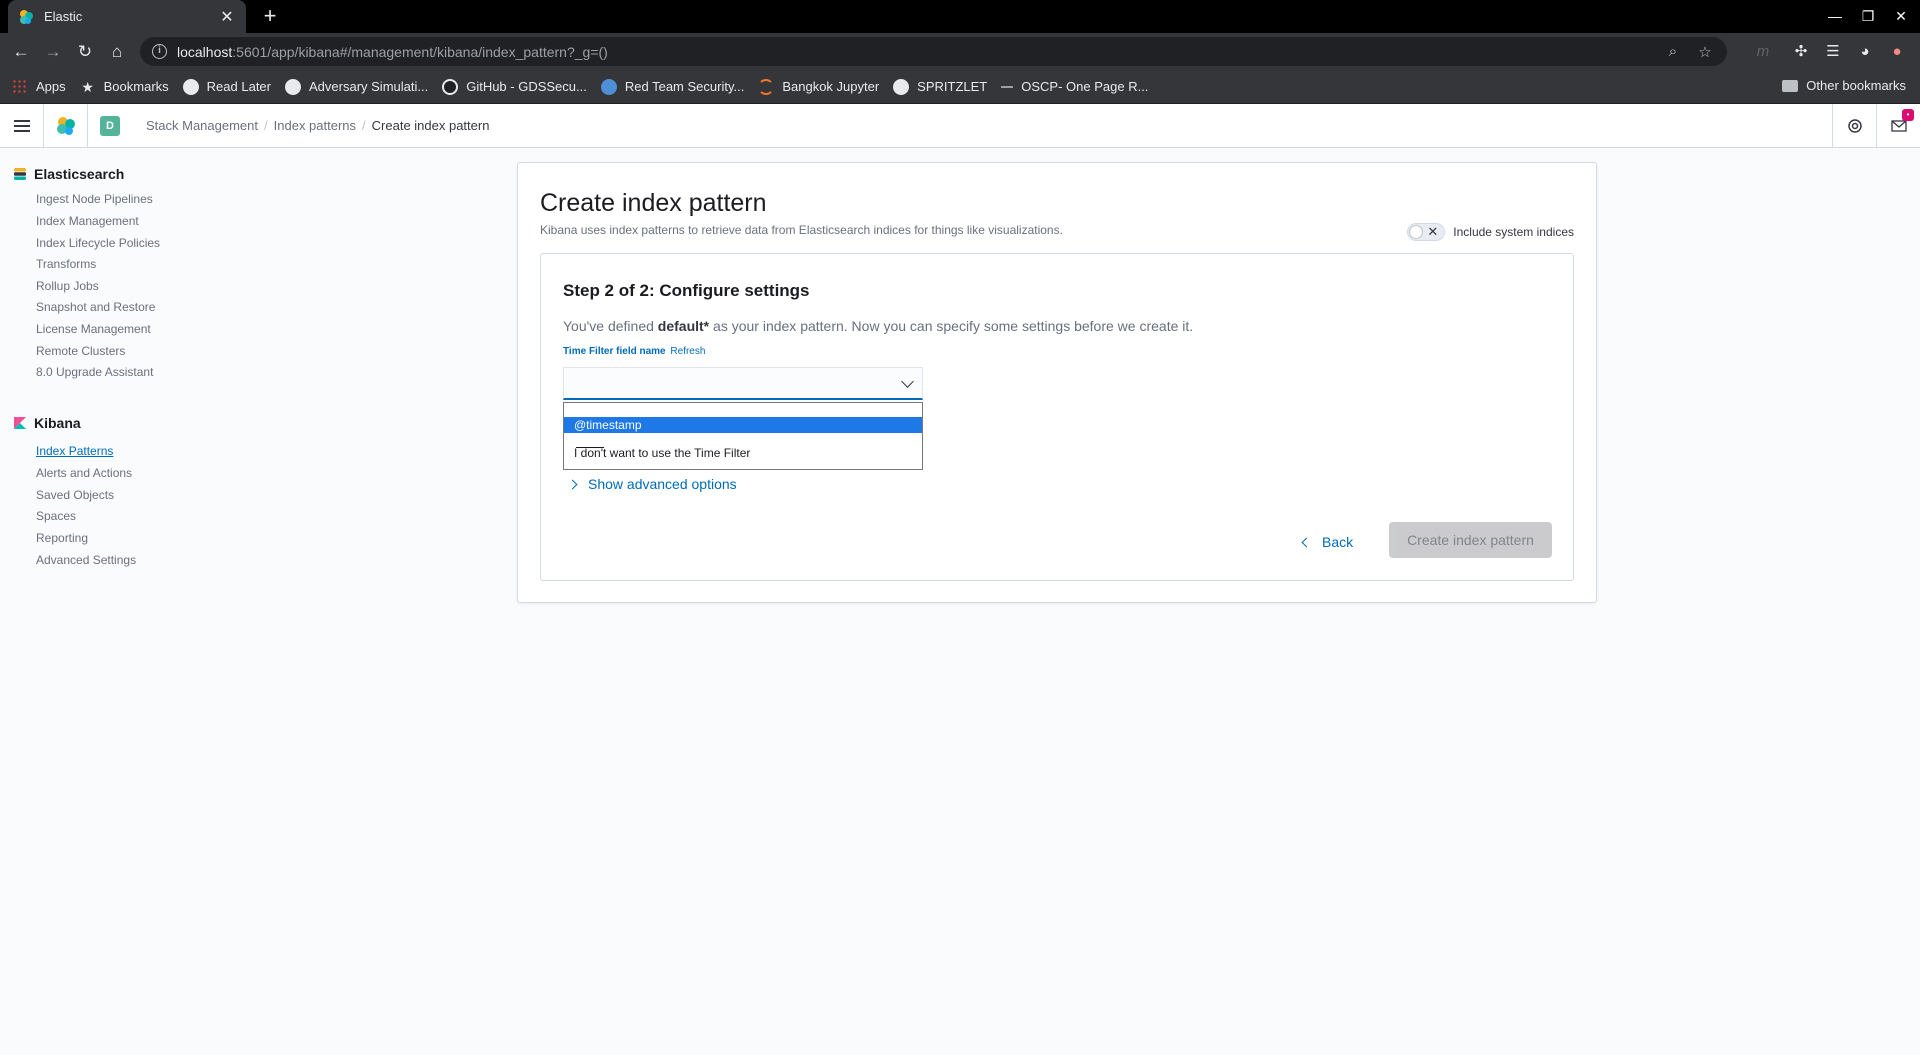  What do you see at coordinates (20, 174) in the screenshot?
I see `elasticsearch-logo-icon` at bounding box center [20, 174].